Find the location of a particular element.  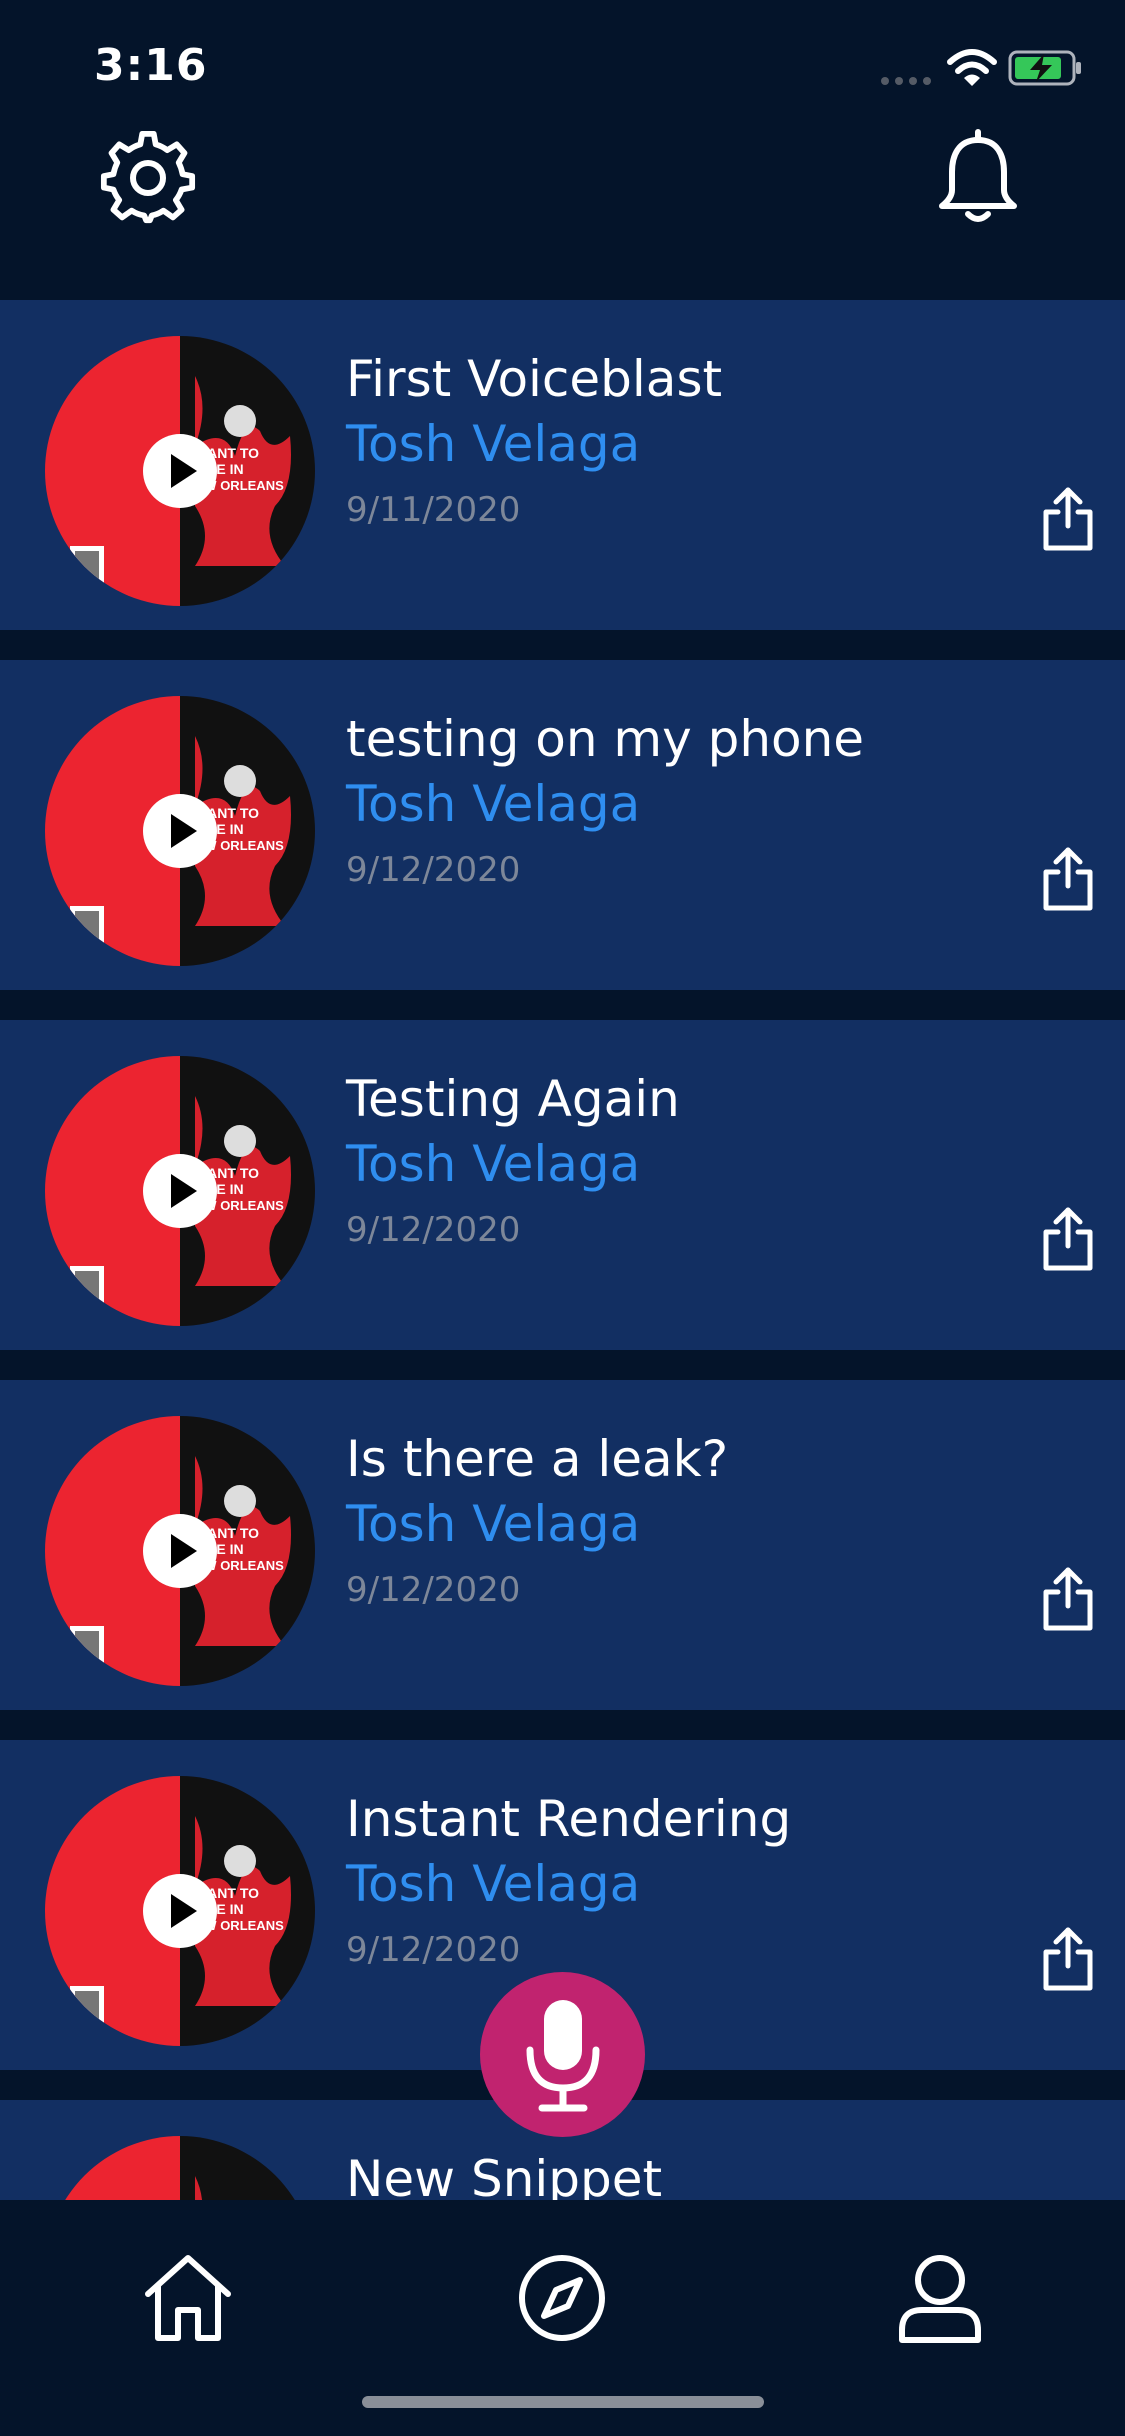

profile-icon is located at coordinates (940, 2298).